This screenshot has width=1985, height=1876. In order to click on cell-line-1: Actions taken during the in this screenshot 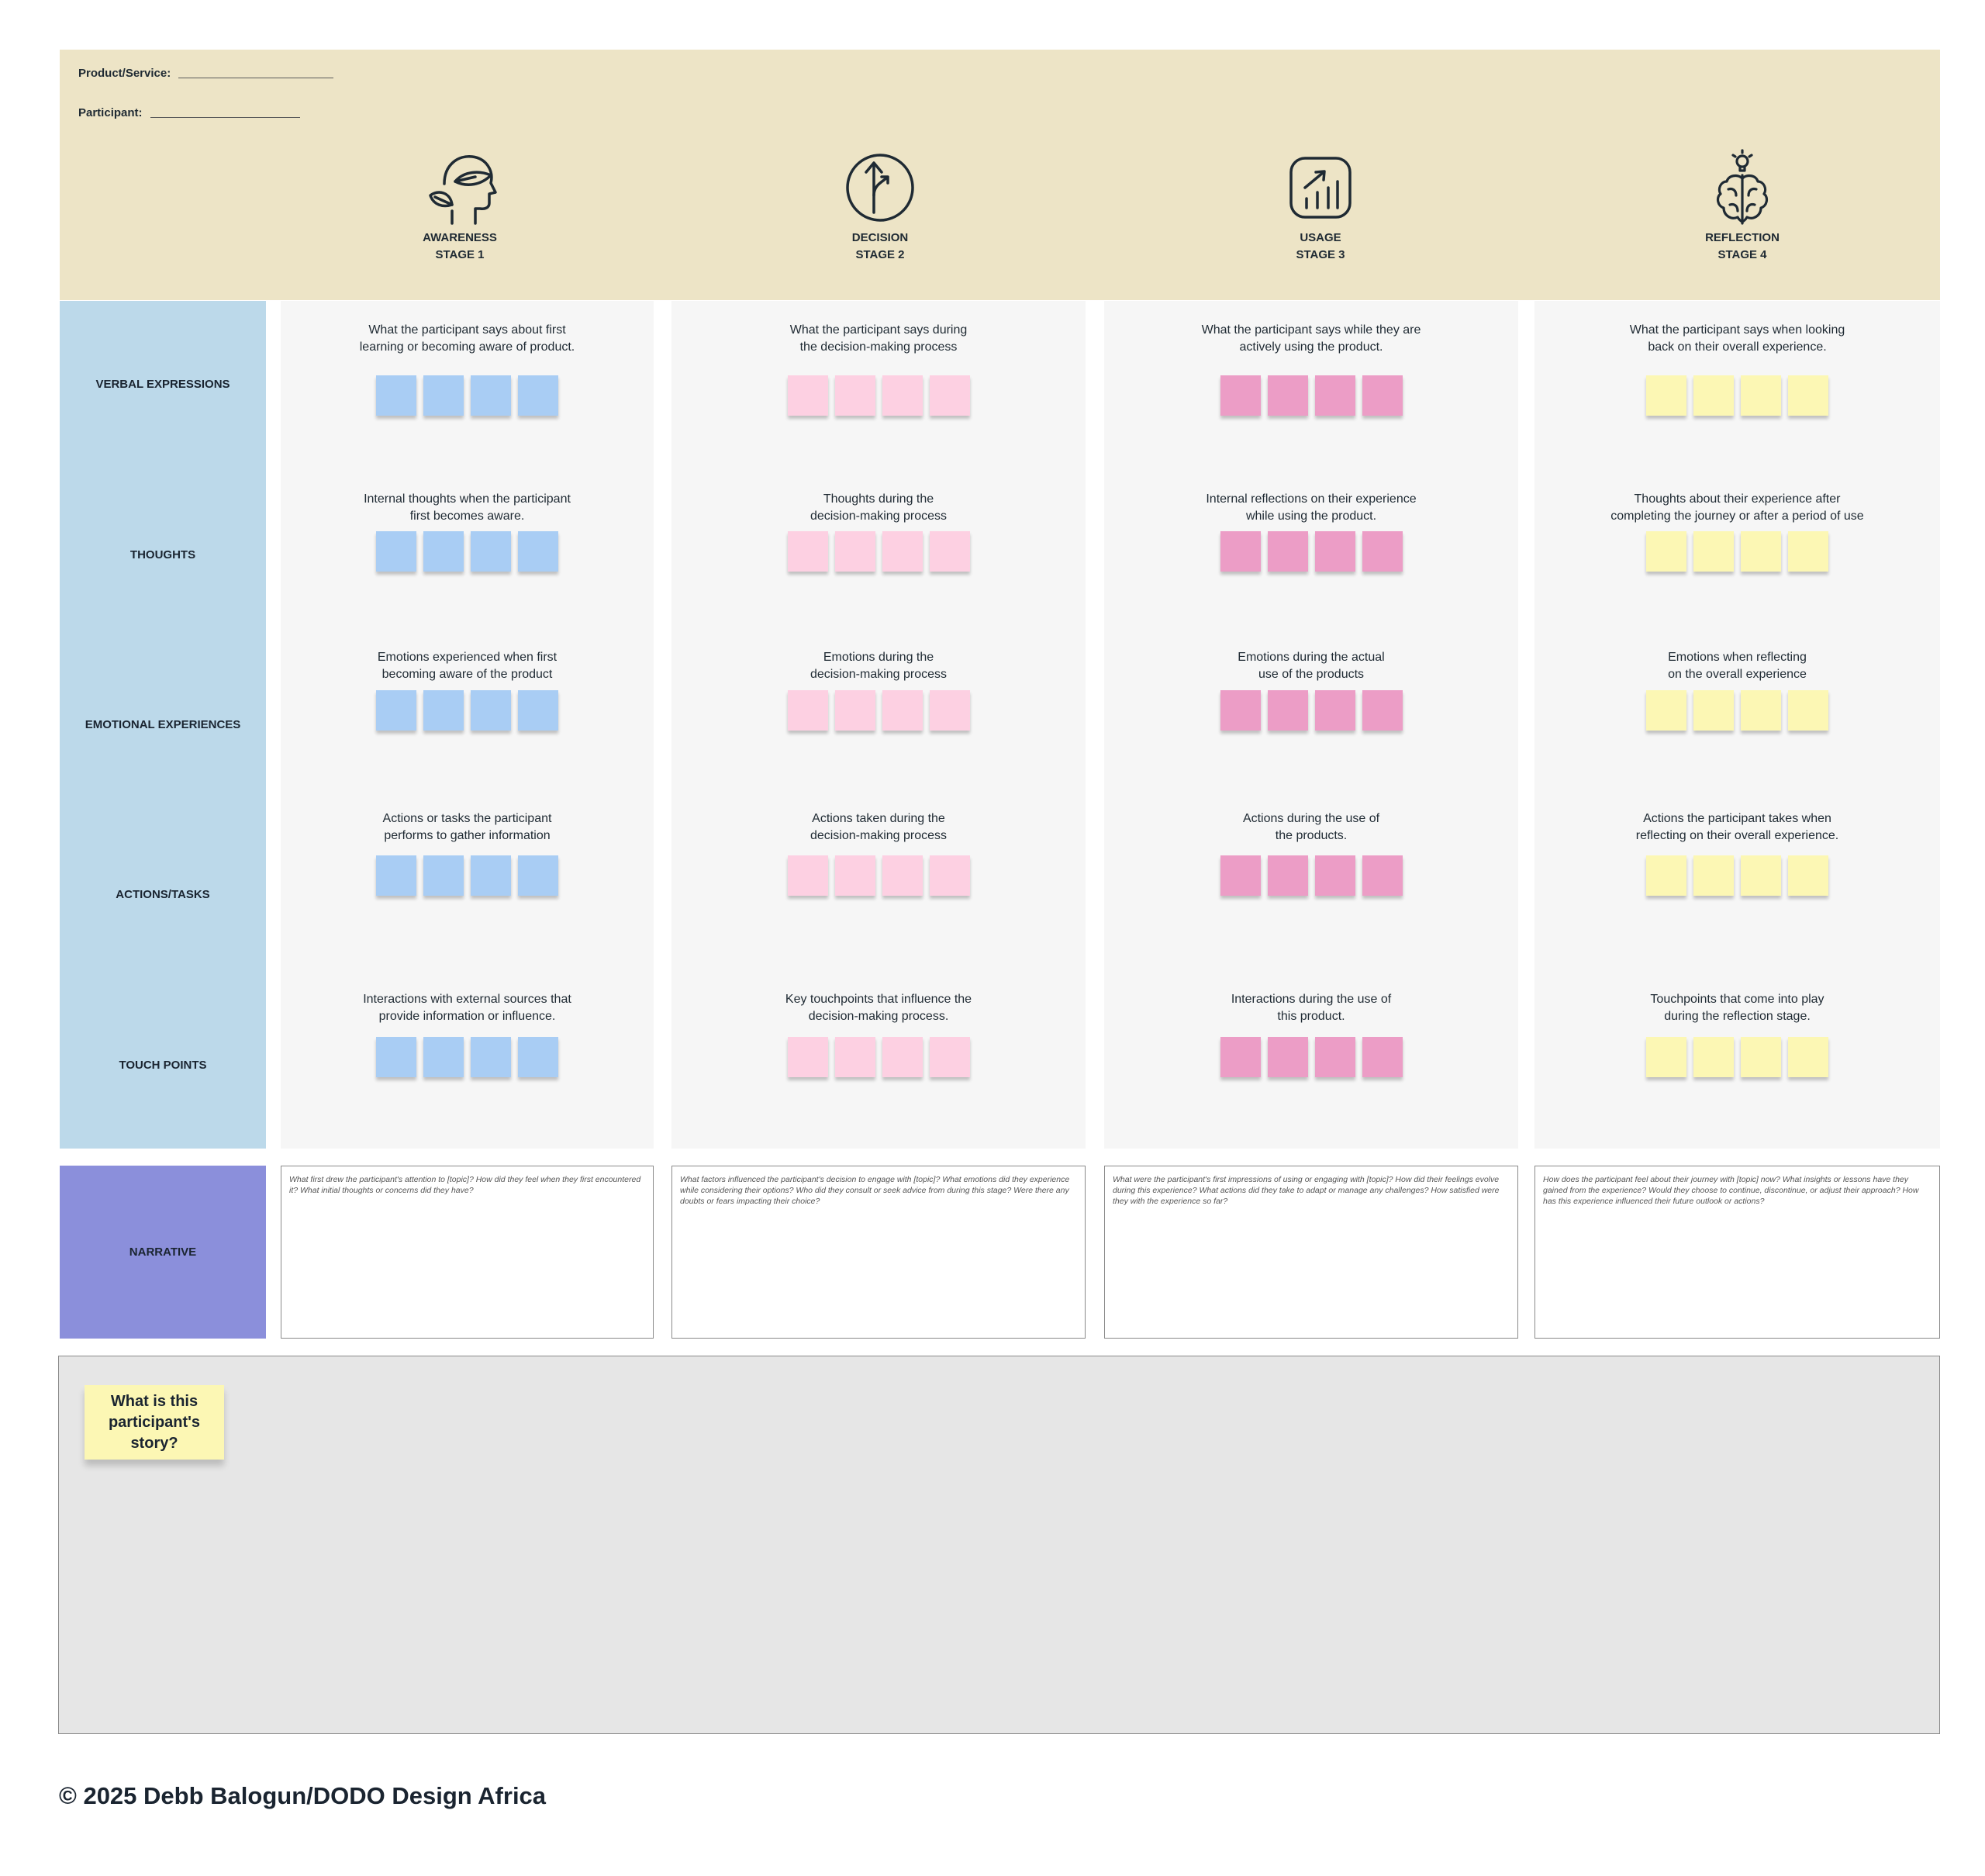, I will do `click(878, 818)`.